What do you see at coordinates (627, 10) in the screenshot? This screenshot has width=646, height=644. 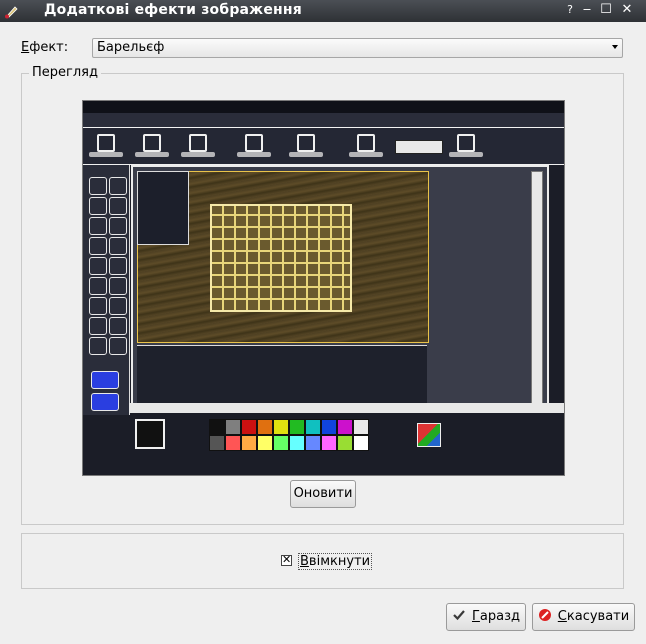 I see `close-button: ✕` at bounding box center [627, 10].